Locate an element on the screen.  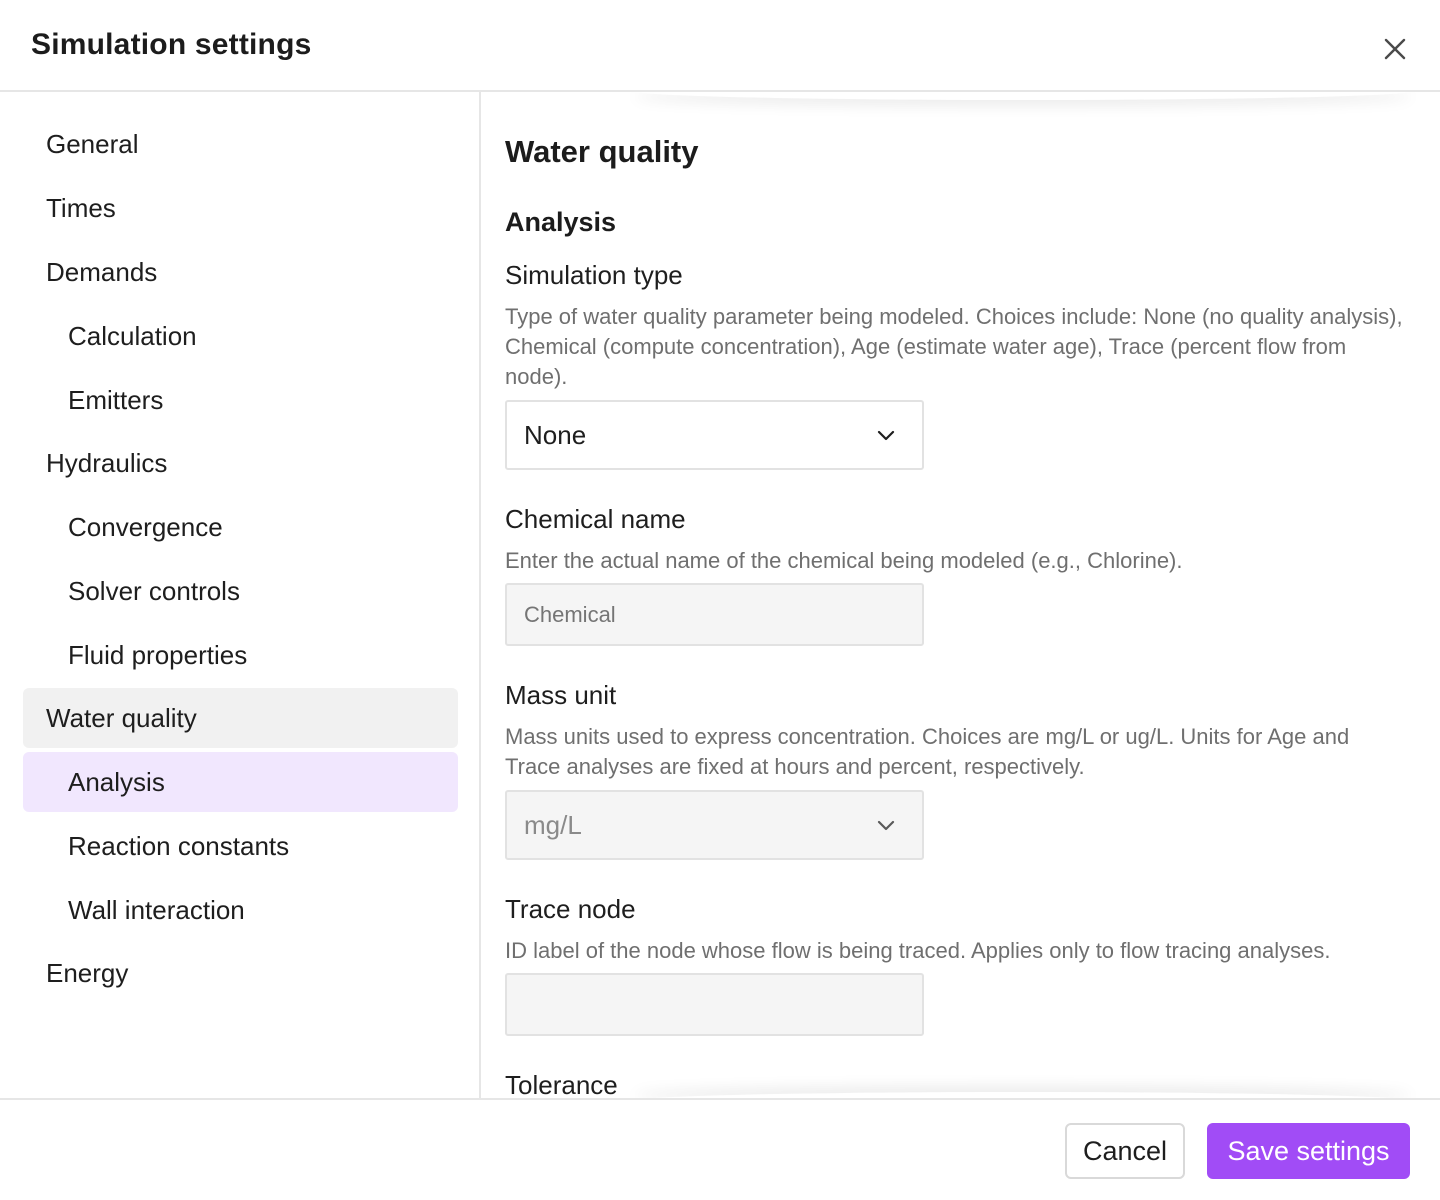
mass-unit-label: Mass unit is located at coordinates (561, 695).